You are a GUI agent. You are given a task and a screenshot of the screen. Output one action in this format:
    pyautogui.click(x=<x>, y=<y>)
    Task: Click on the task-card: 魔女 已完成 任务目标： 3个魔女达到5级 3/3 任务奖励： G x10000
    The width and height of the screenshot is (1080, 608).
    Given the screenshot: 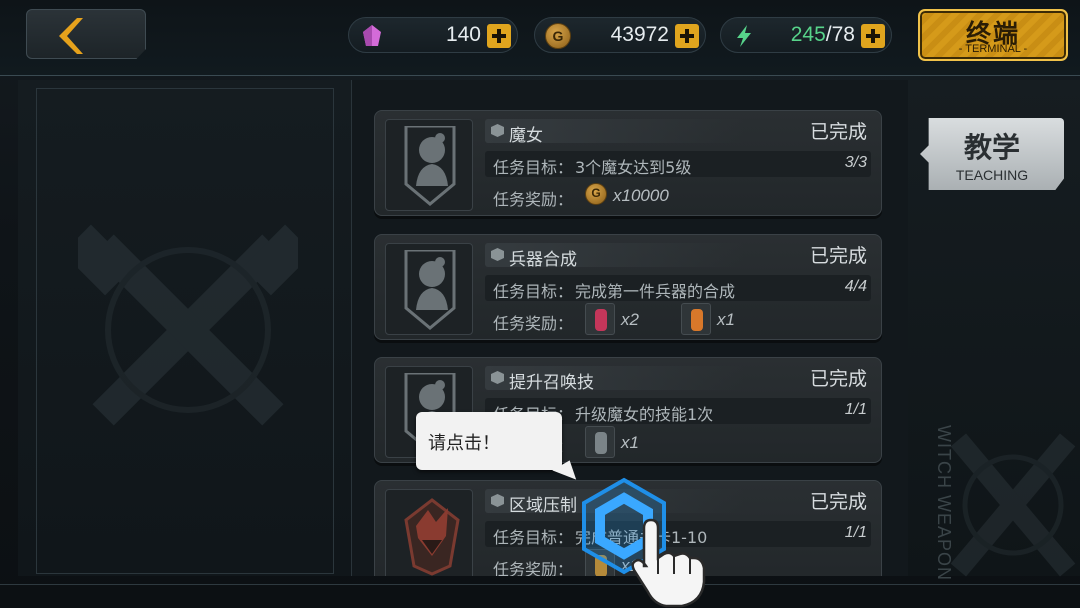 What is the action you would take?
    pyautogui.click(x=628, y=163)
    